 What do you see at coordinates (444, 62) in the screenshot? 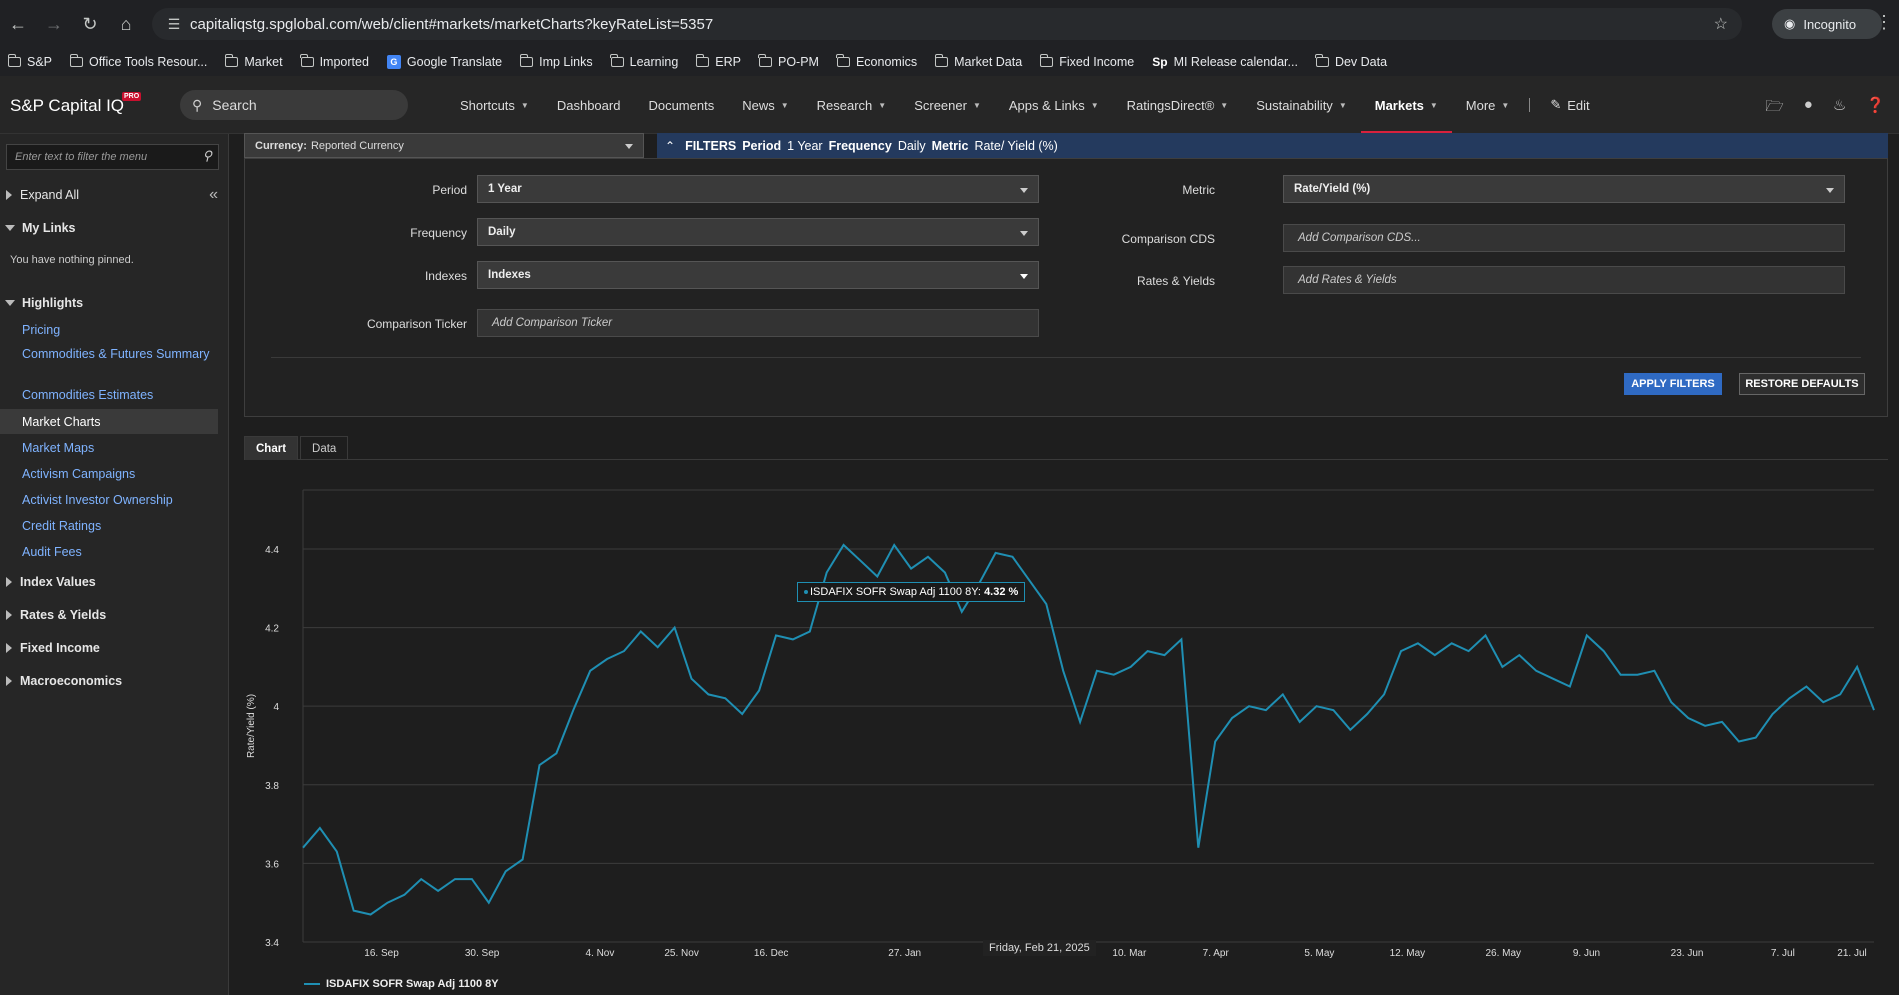
I see `bookmark-item: G Google Translate` at bounding box center [444, 62].